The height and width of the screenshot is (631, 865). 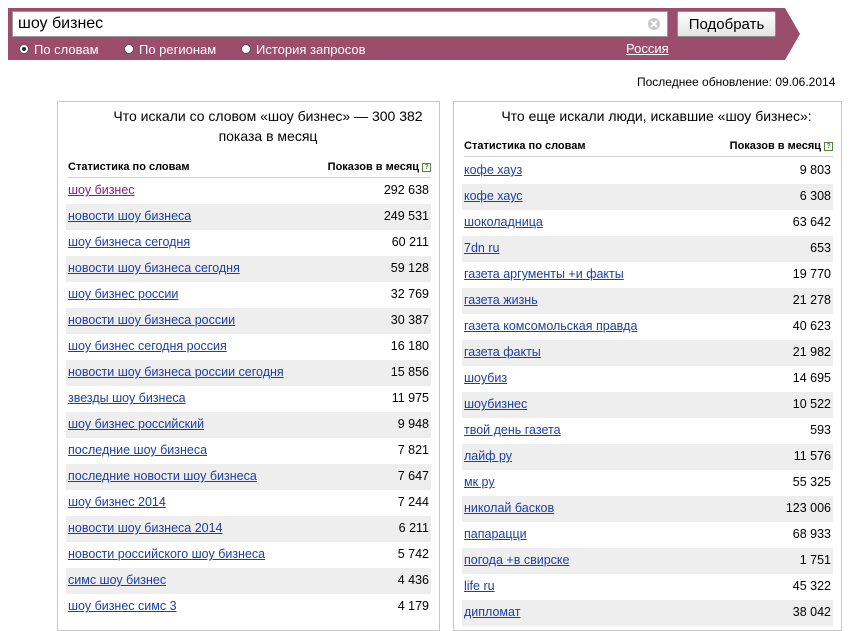 I want to click on col-count-label: Показов в месяц, so click(x=373, y=167).